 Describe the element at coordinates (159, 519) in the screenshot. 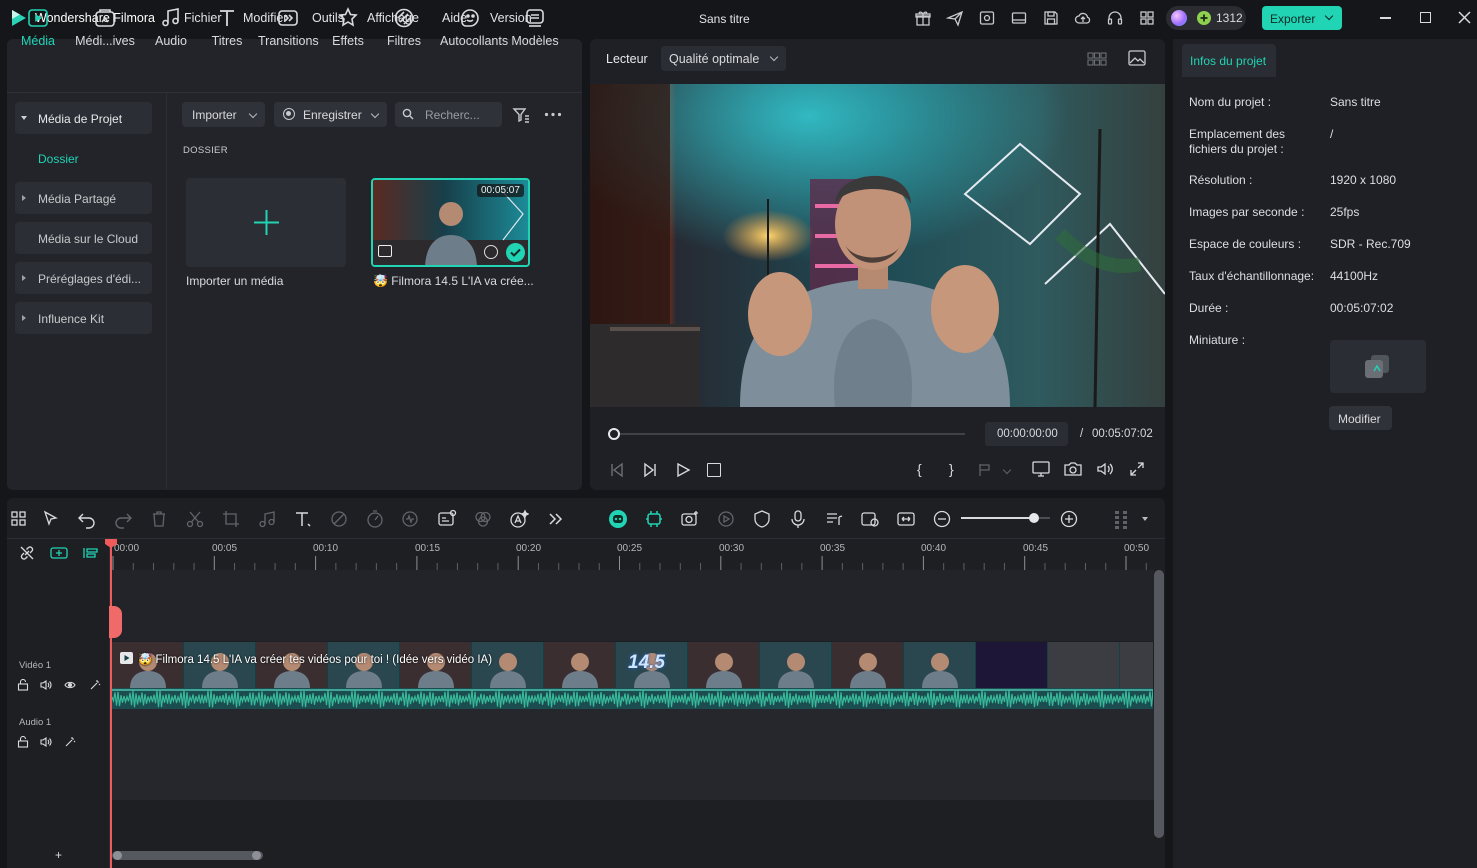

I see `delete-icon` at that location.